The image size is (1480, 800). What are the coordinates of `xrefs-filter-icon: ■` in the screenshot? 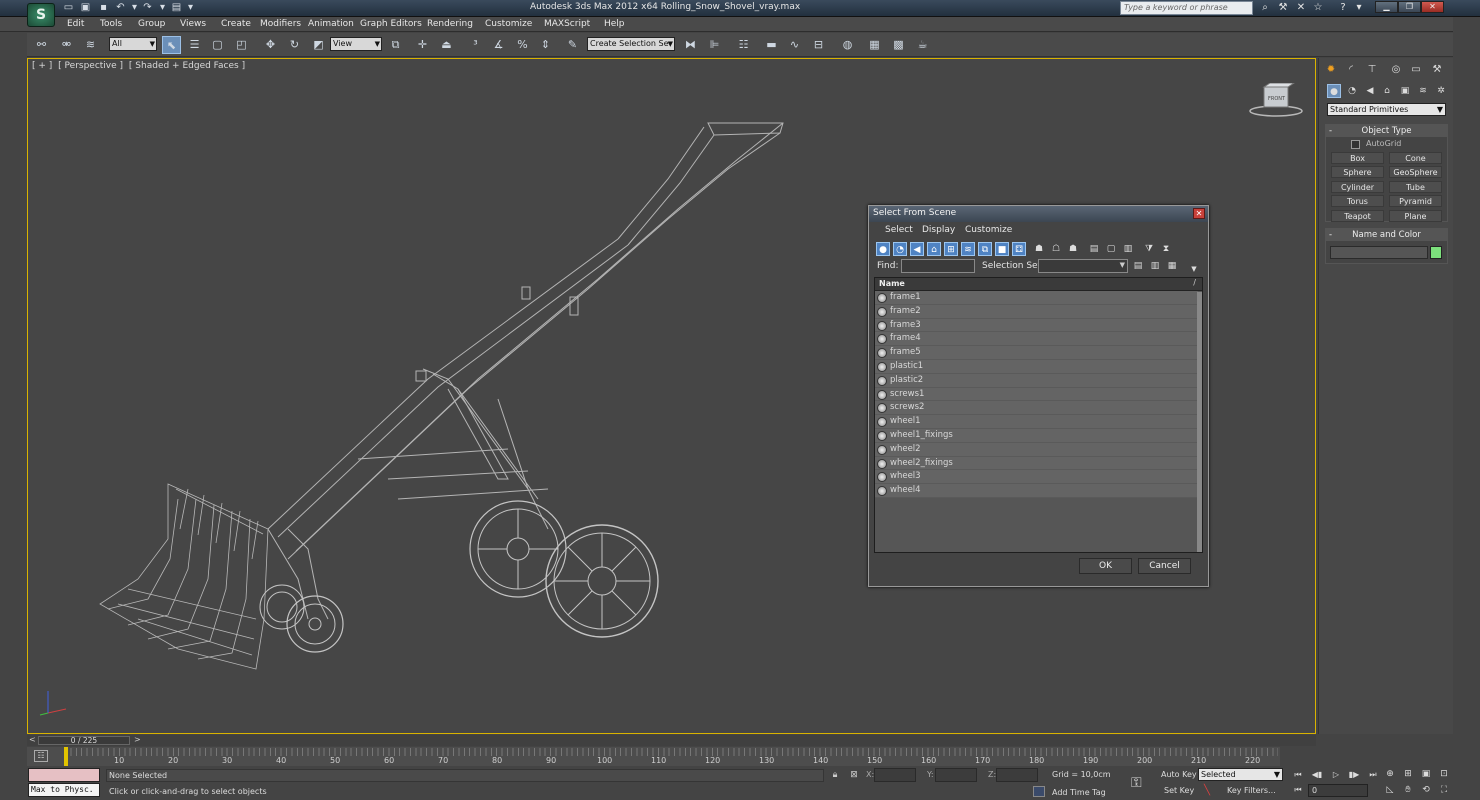 It's located at (1002, 249).